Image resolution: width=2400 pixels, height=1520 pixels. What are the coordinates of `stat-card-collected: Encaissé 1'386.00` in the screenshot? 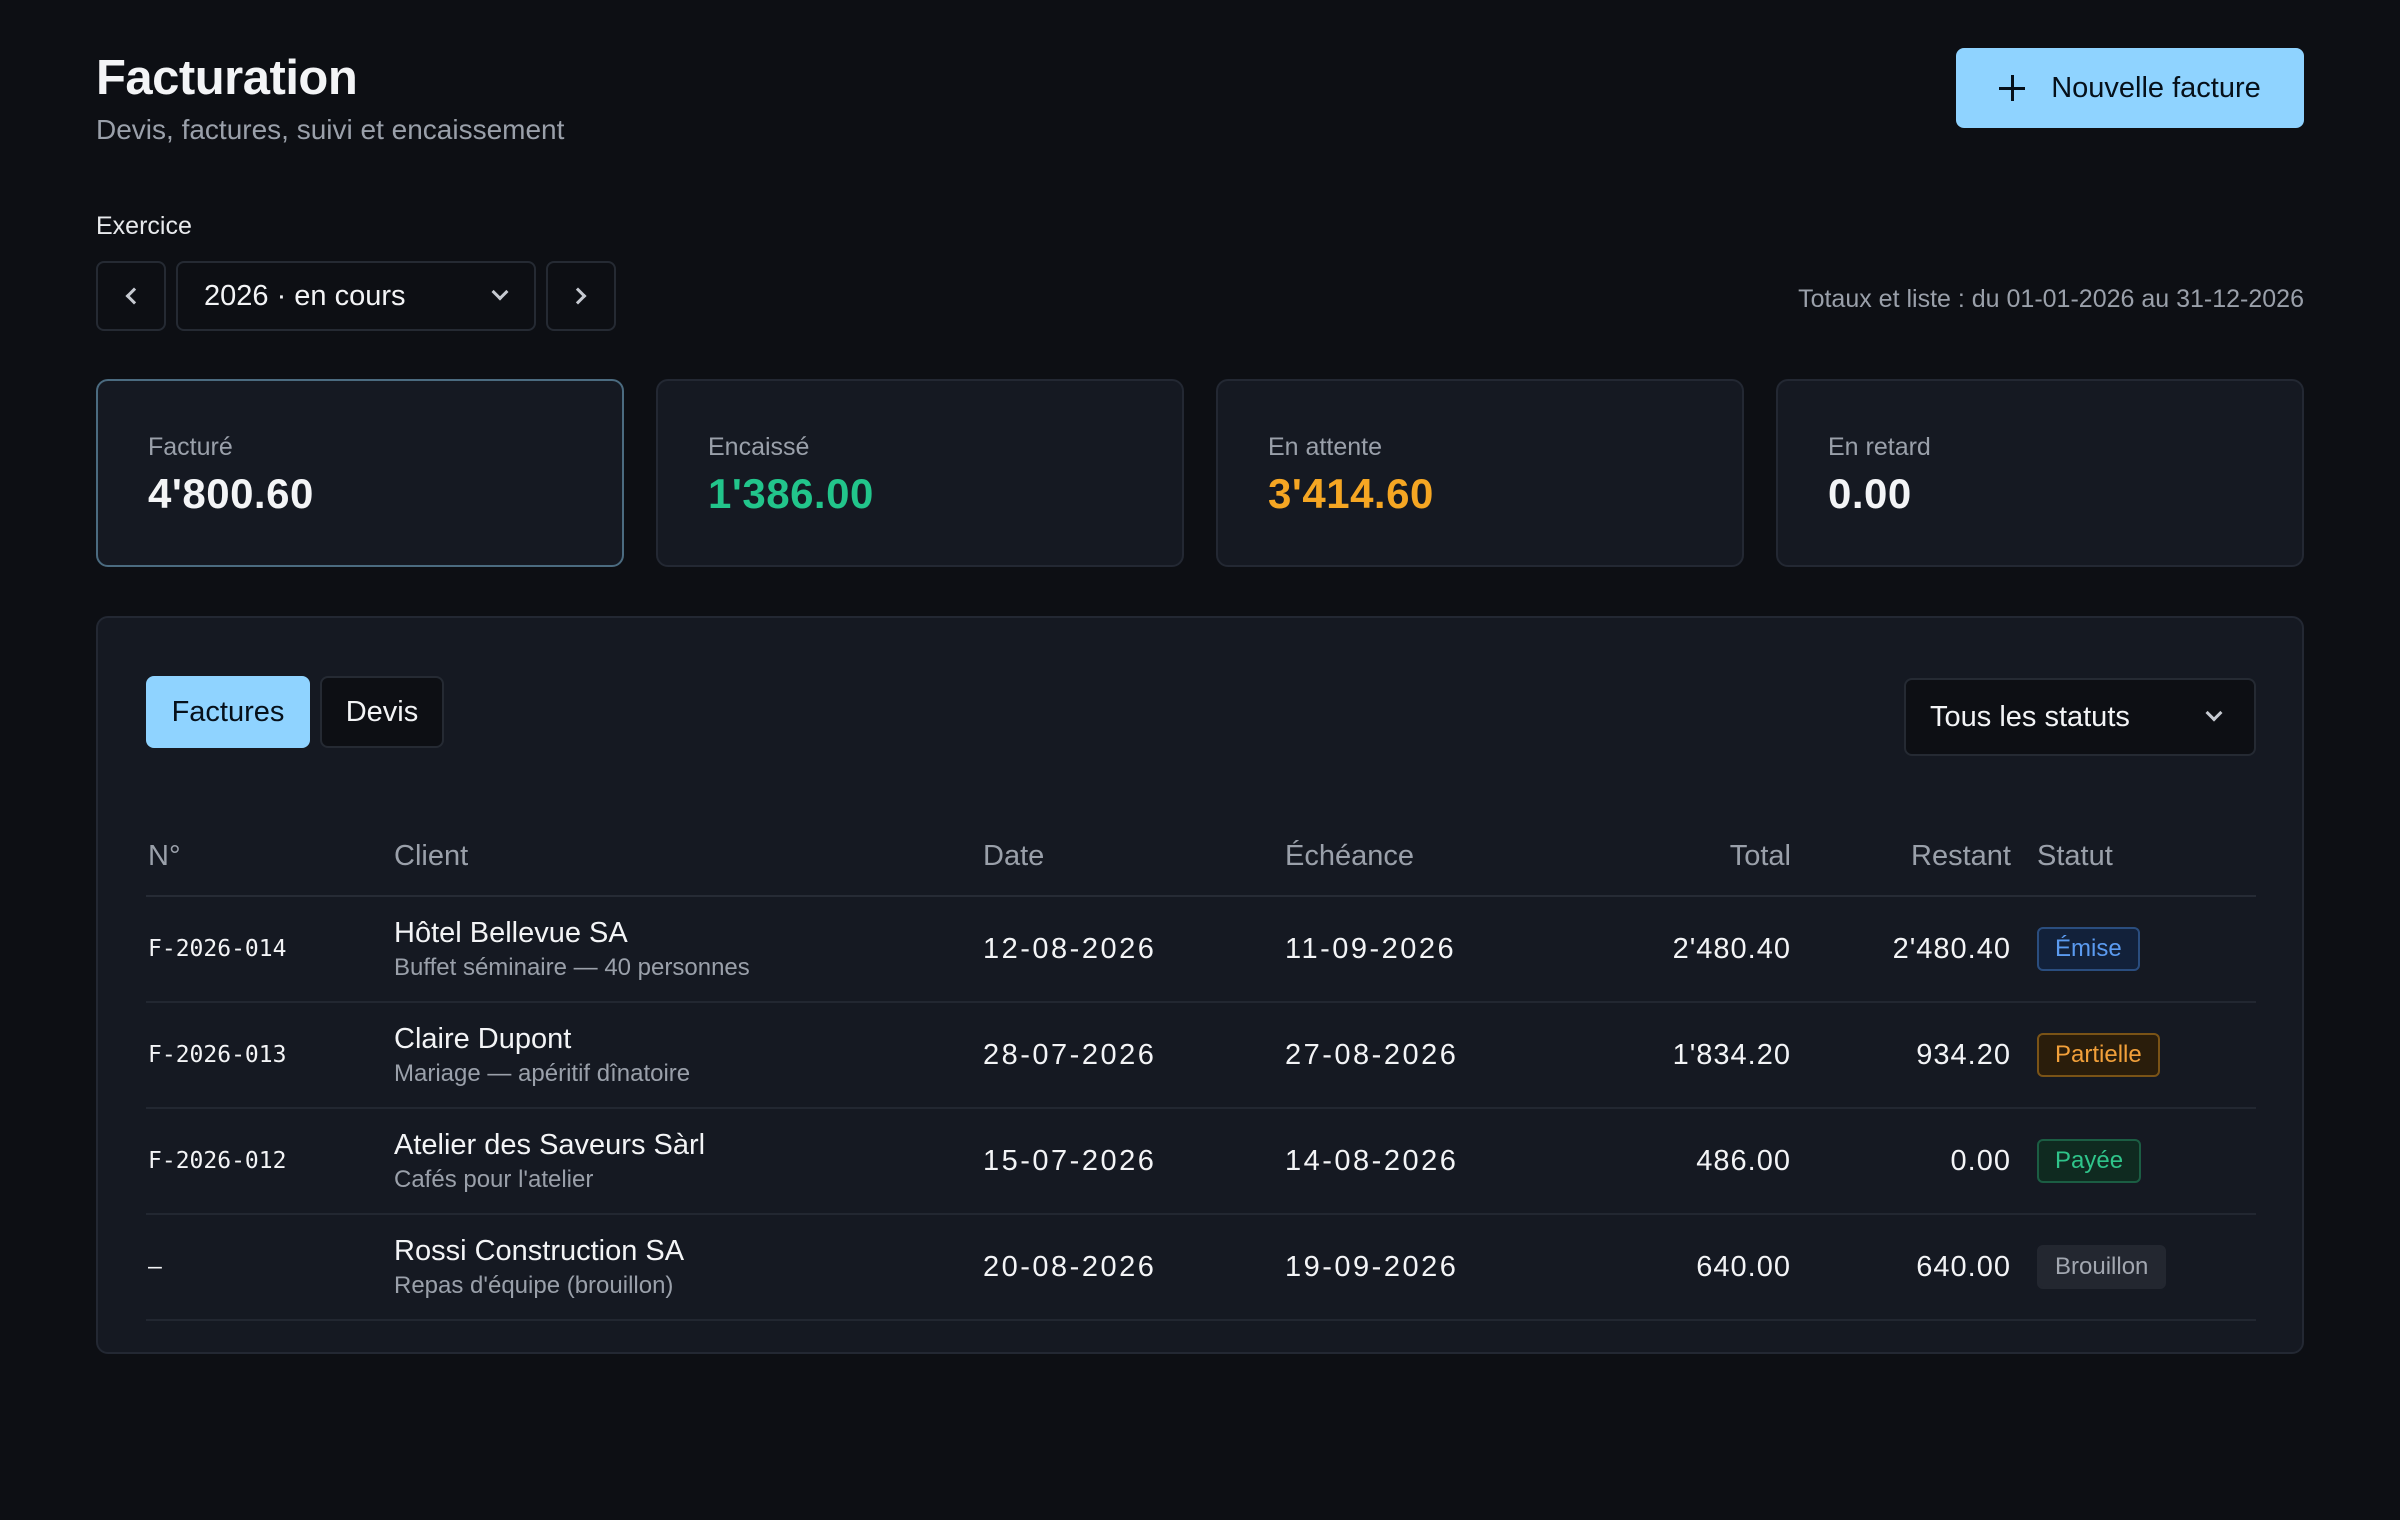 It's located at (920, 473).